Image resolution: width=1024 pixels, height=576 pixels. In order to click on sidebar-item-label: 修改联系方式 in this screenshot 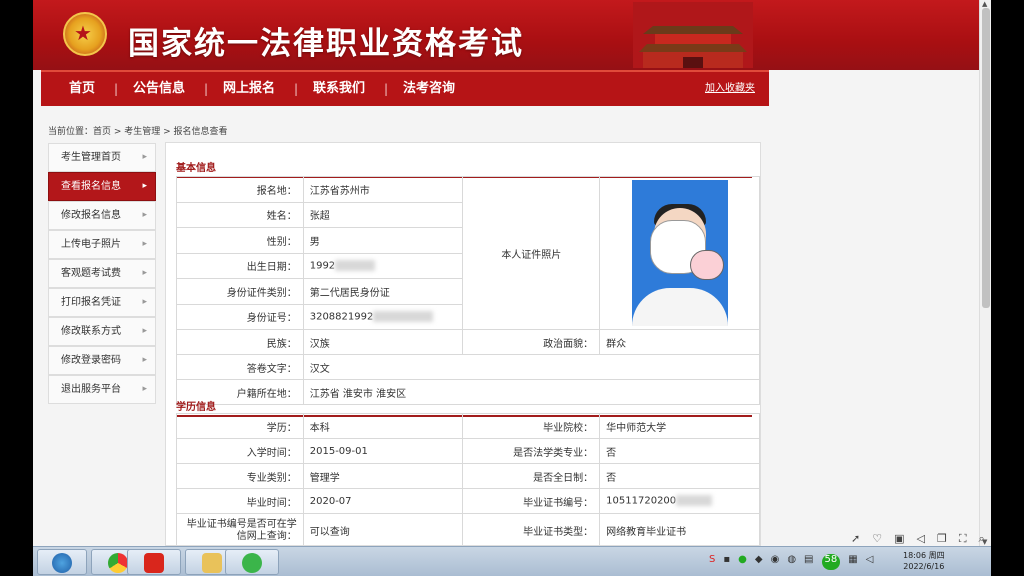, I will do `click(91, 331)`.